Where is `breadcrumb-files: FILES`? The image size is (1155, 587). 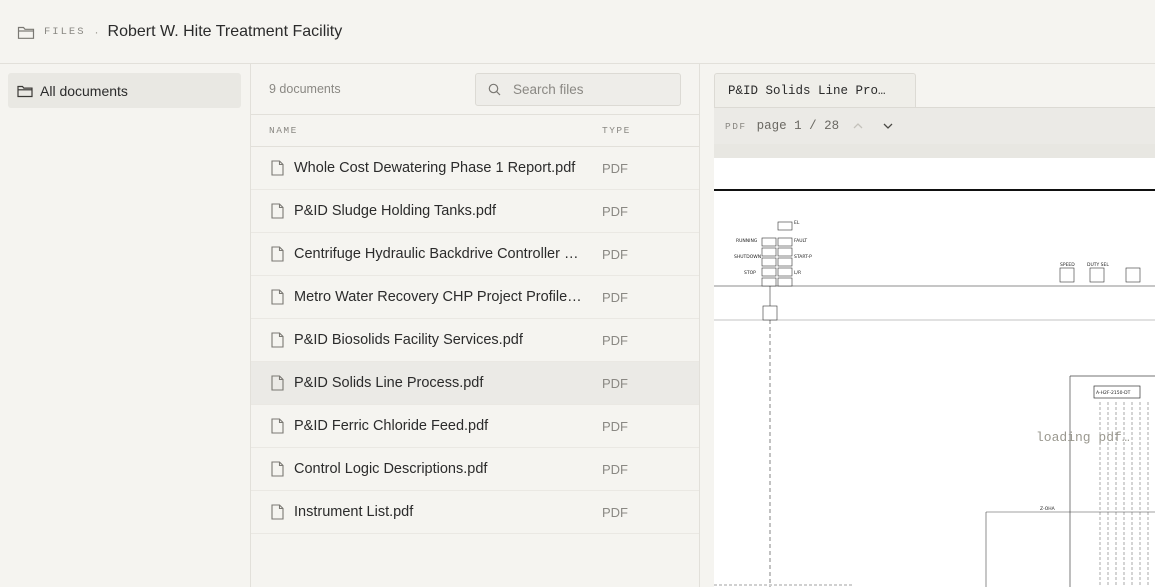 breadcrumb-files: FILES is located at coordinates (65, 32).